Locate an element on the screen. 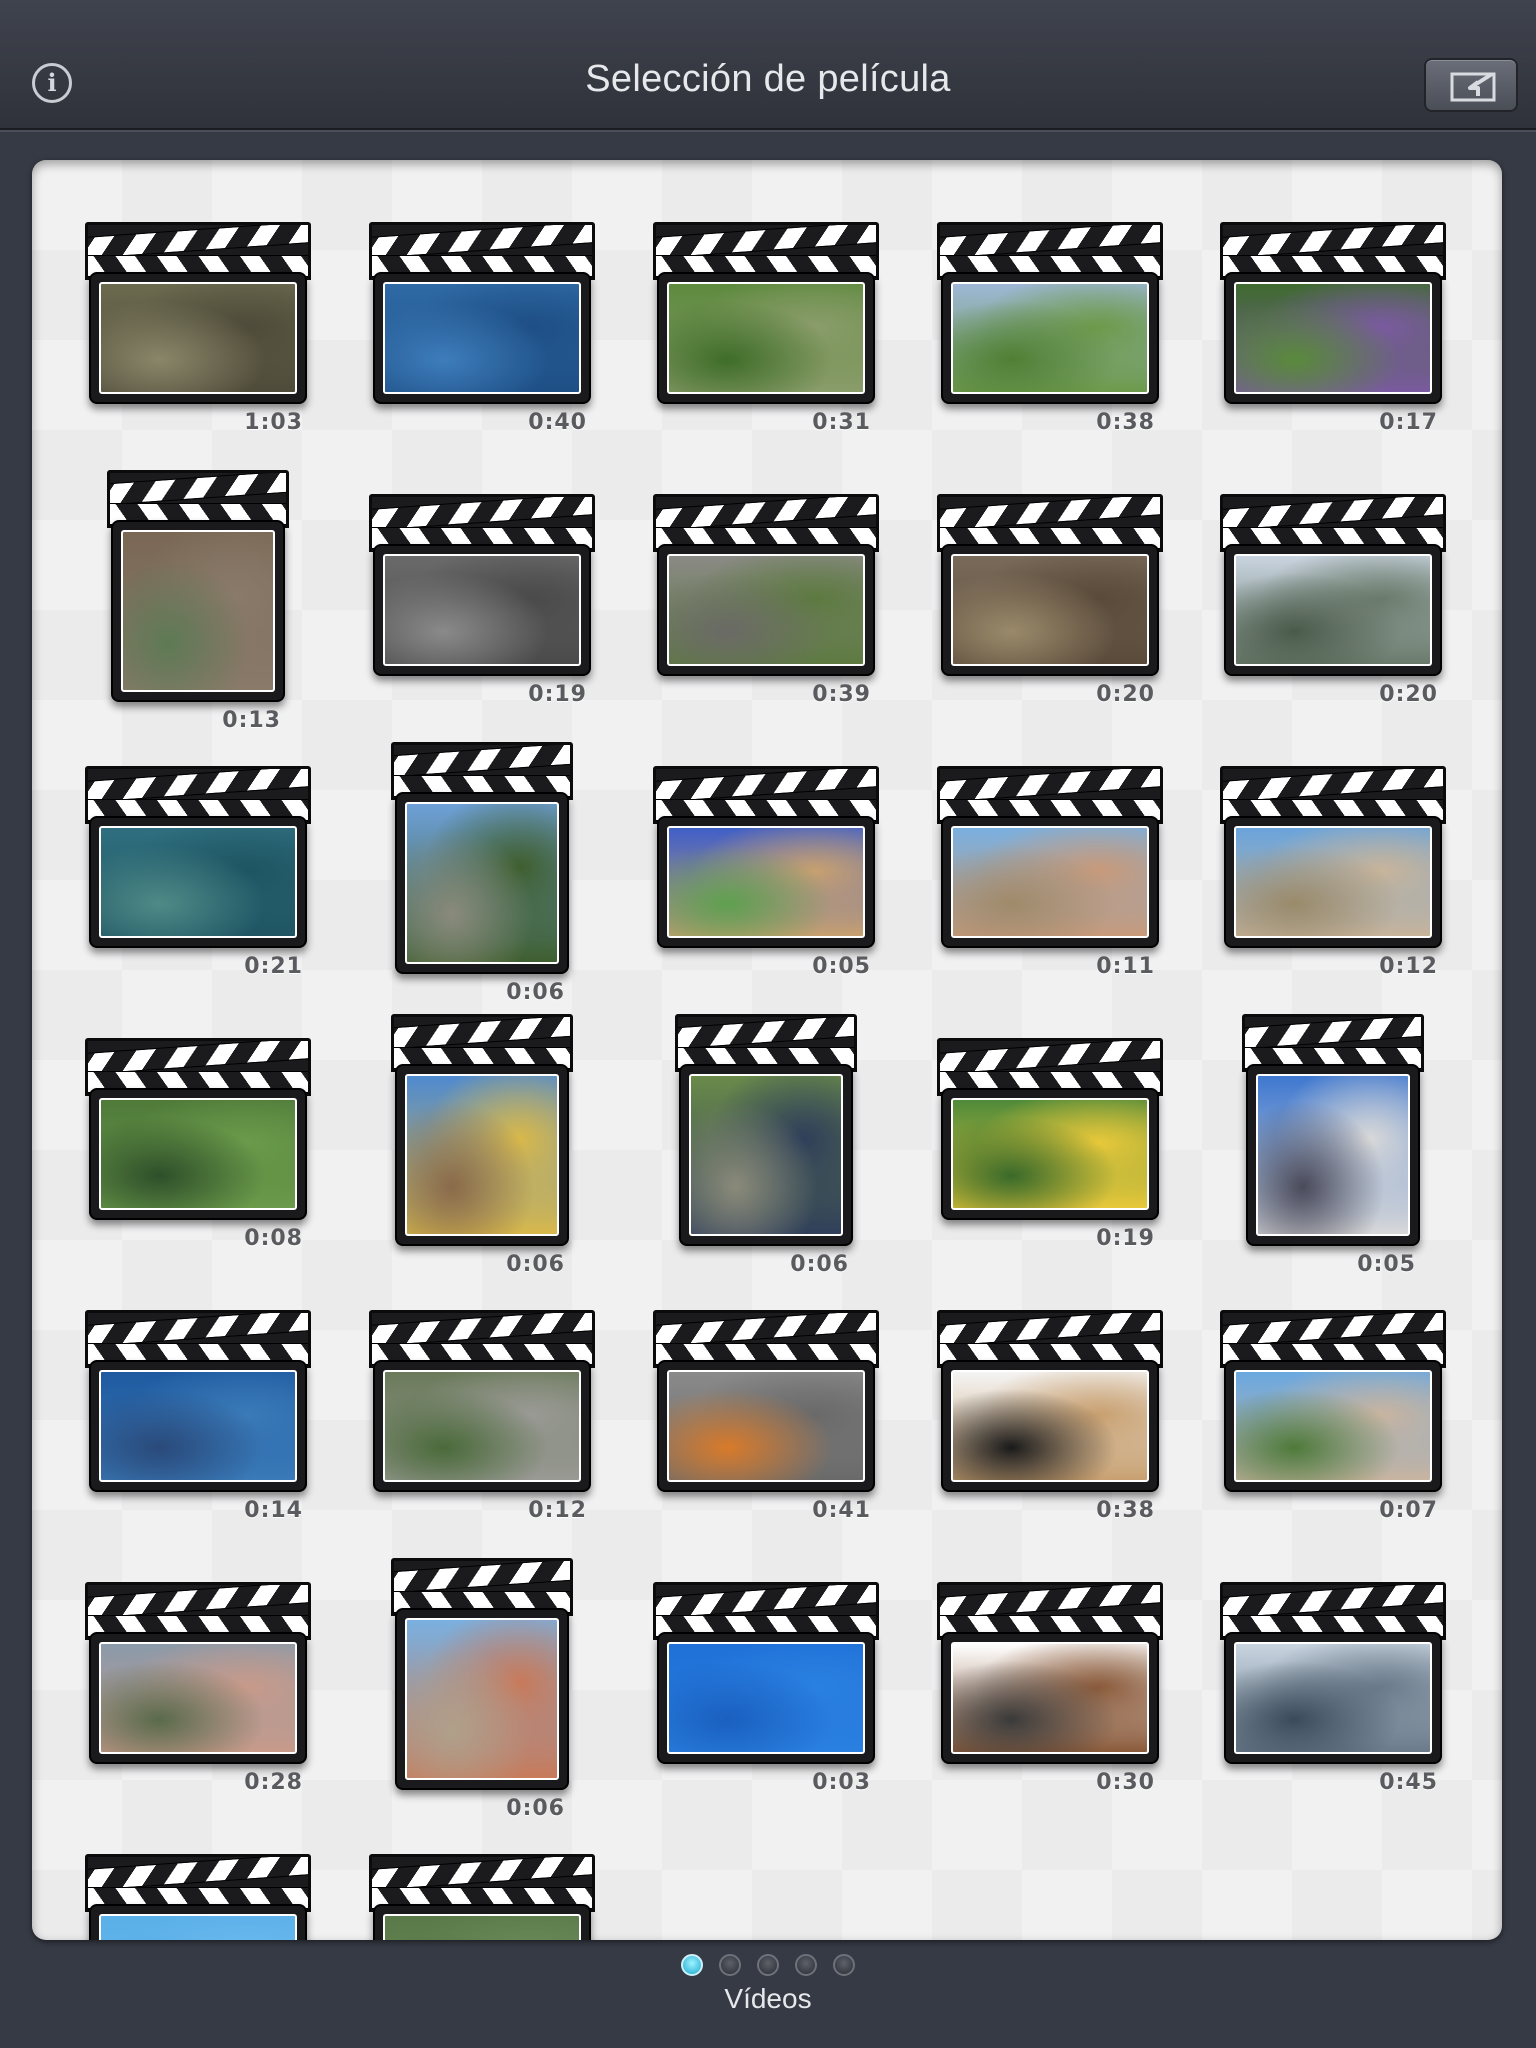 The height and width of the screenshot is (2048, 1536). video-item: 0:07 is located at coordinates (1333, 1425).